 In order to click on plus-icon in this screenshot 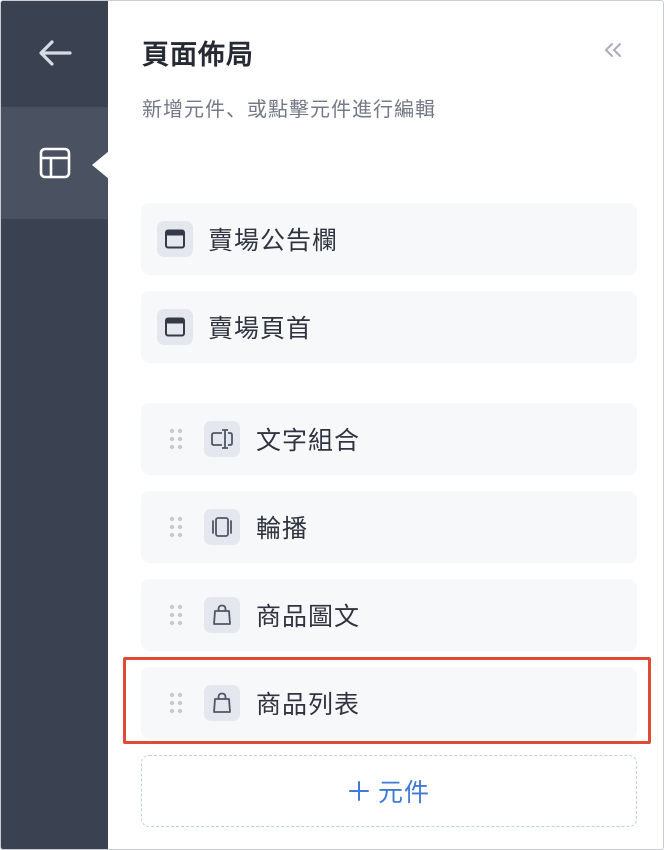, I will do `click(358, 791)`.